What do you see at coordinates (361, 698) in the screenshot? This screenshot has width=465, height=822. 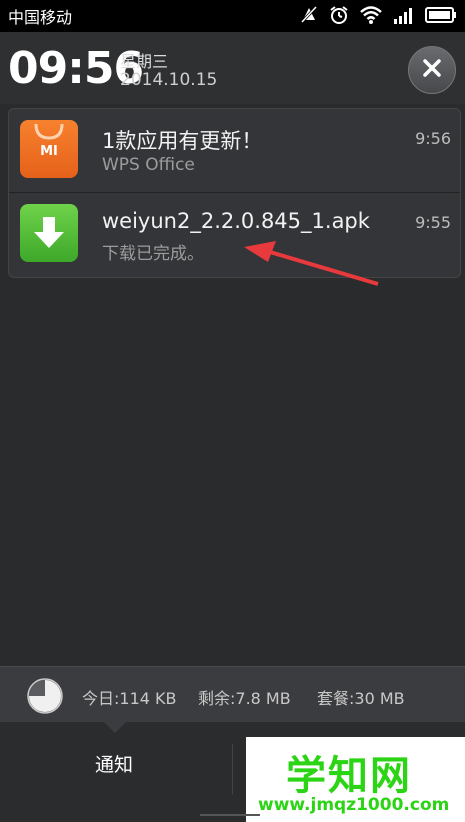 I see `data-usage-plan: 套餐:30 MB` at bounding box center [361, 698].